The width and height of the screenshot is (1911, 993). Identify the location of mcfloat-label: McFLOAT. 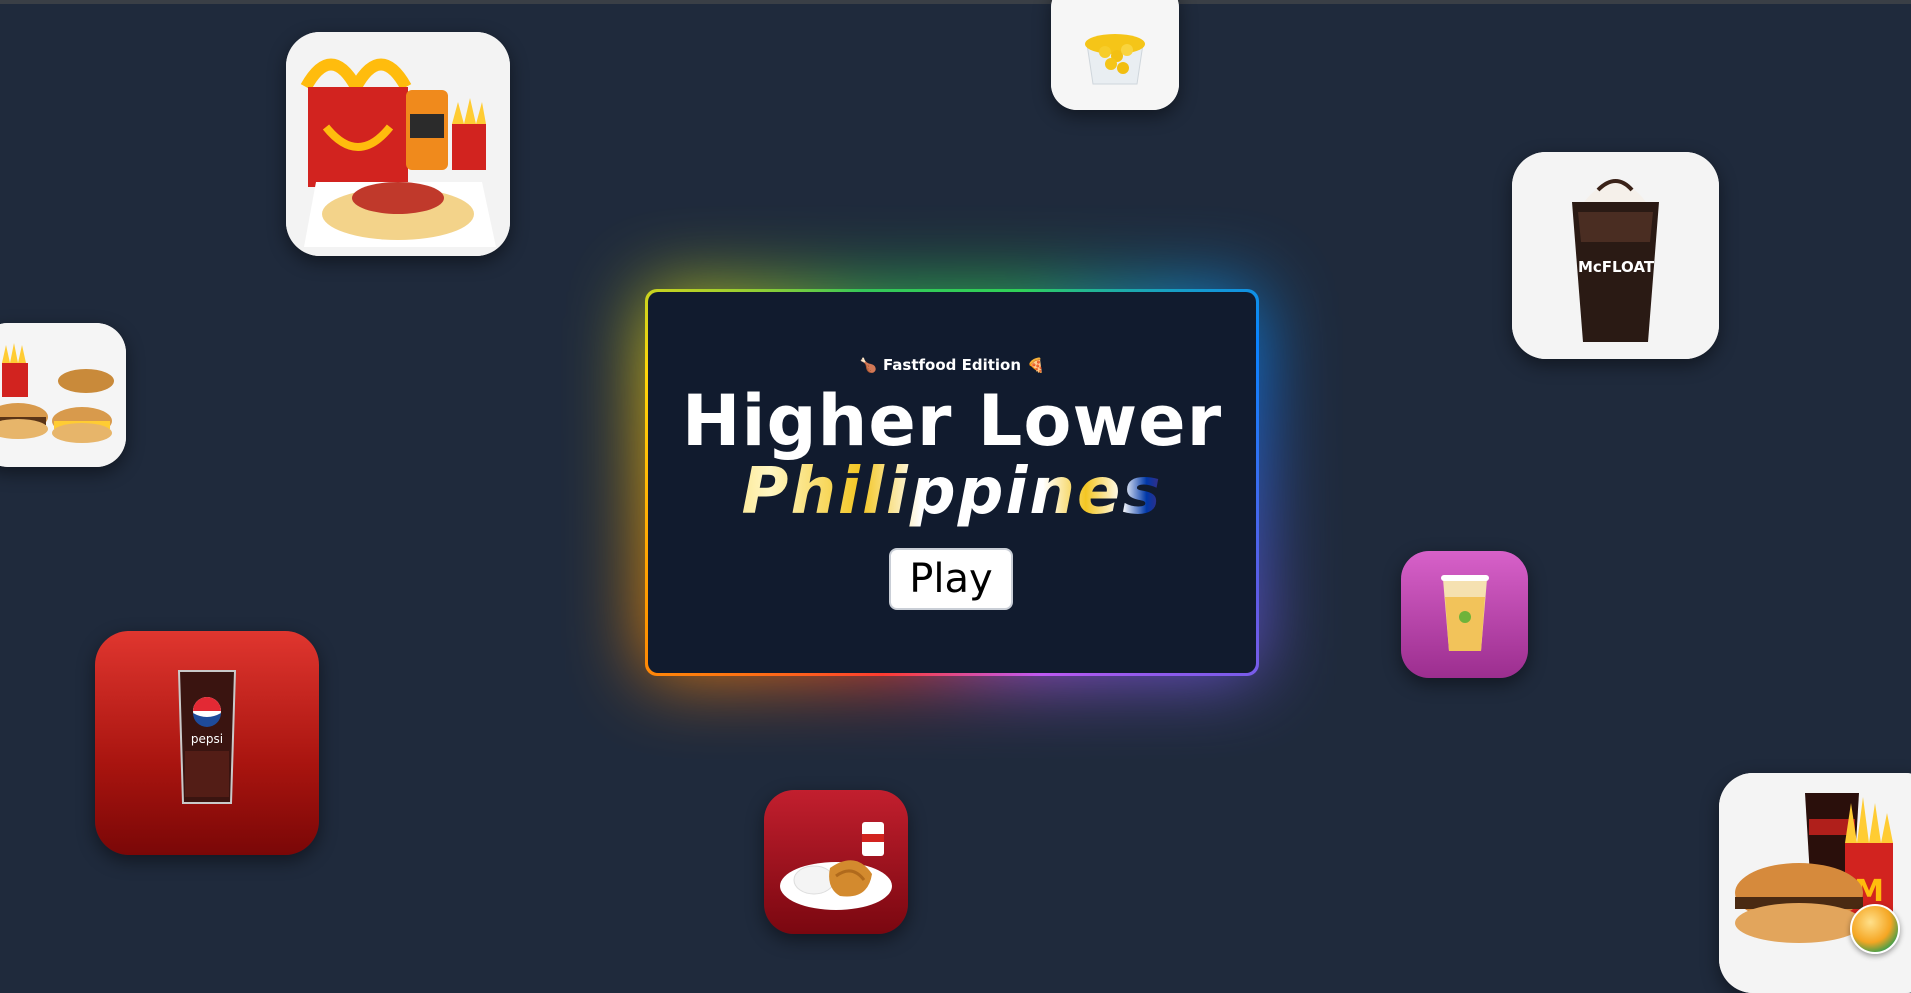
(1616, 267).